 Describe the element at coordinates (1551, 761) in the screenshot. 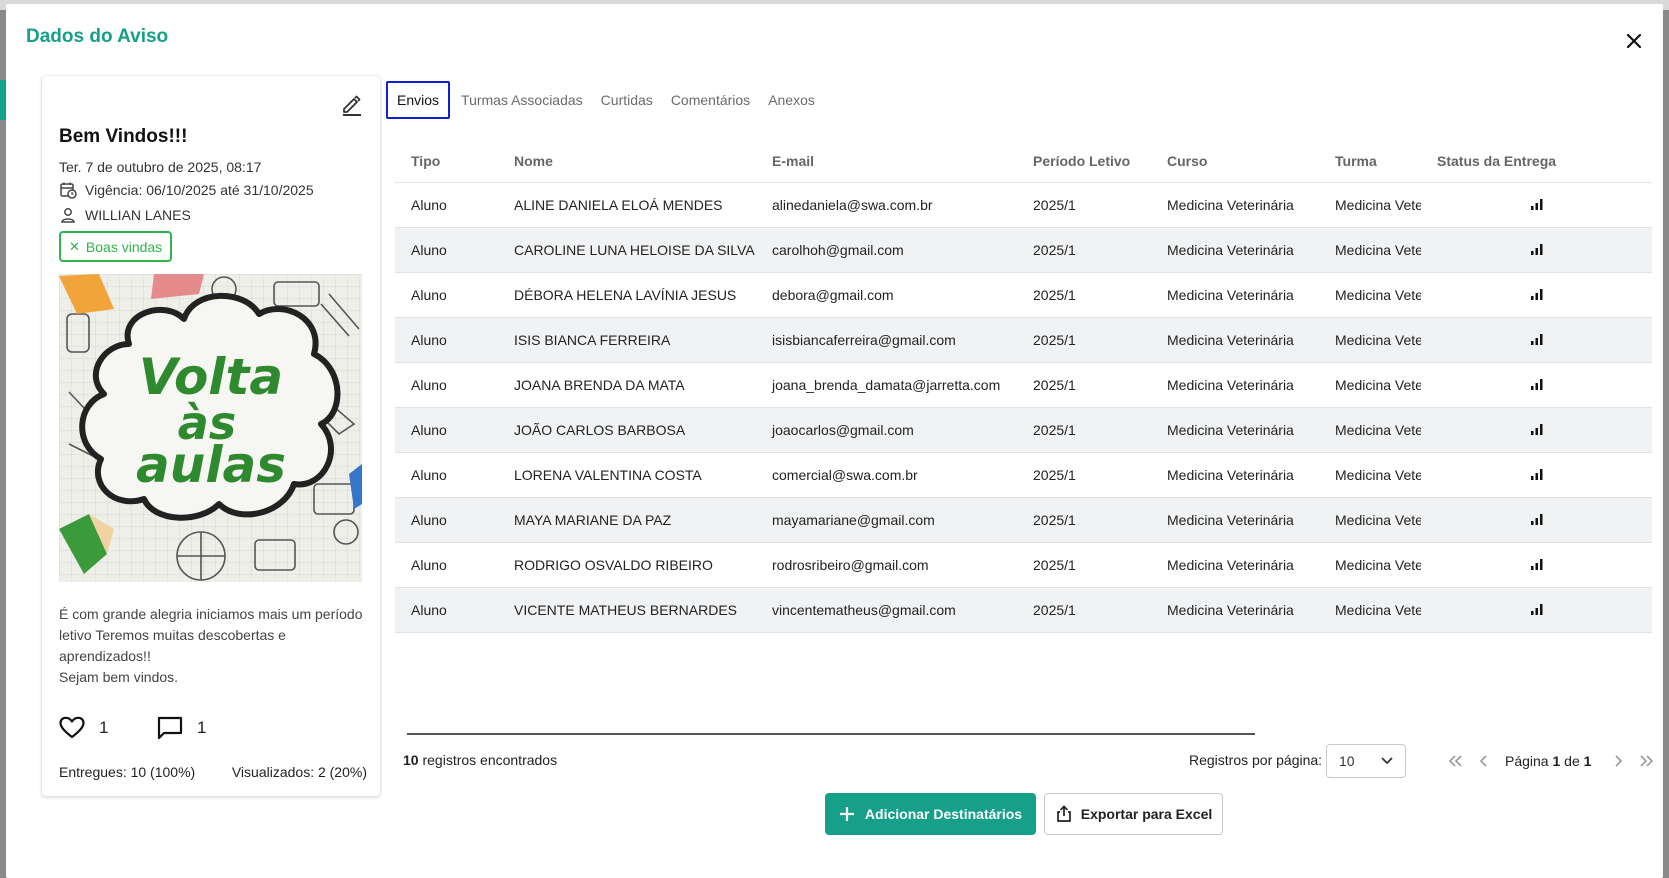

I see `pagination: Página 1 de 1` at that location.